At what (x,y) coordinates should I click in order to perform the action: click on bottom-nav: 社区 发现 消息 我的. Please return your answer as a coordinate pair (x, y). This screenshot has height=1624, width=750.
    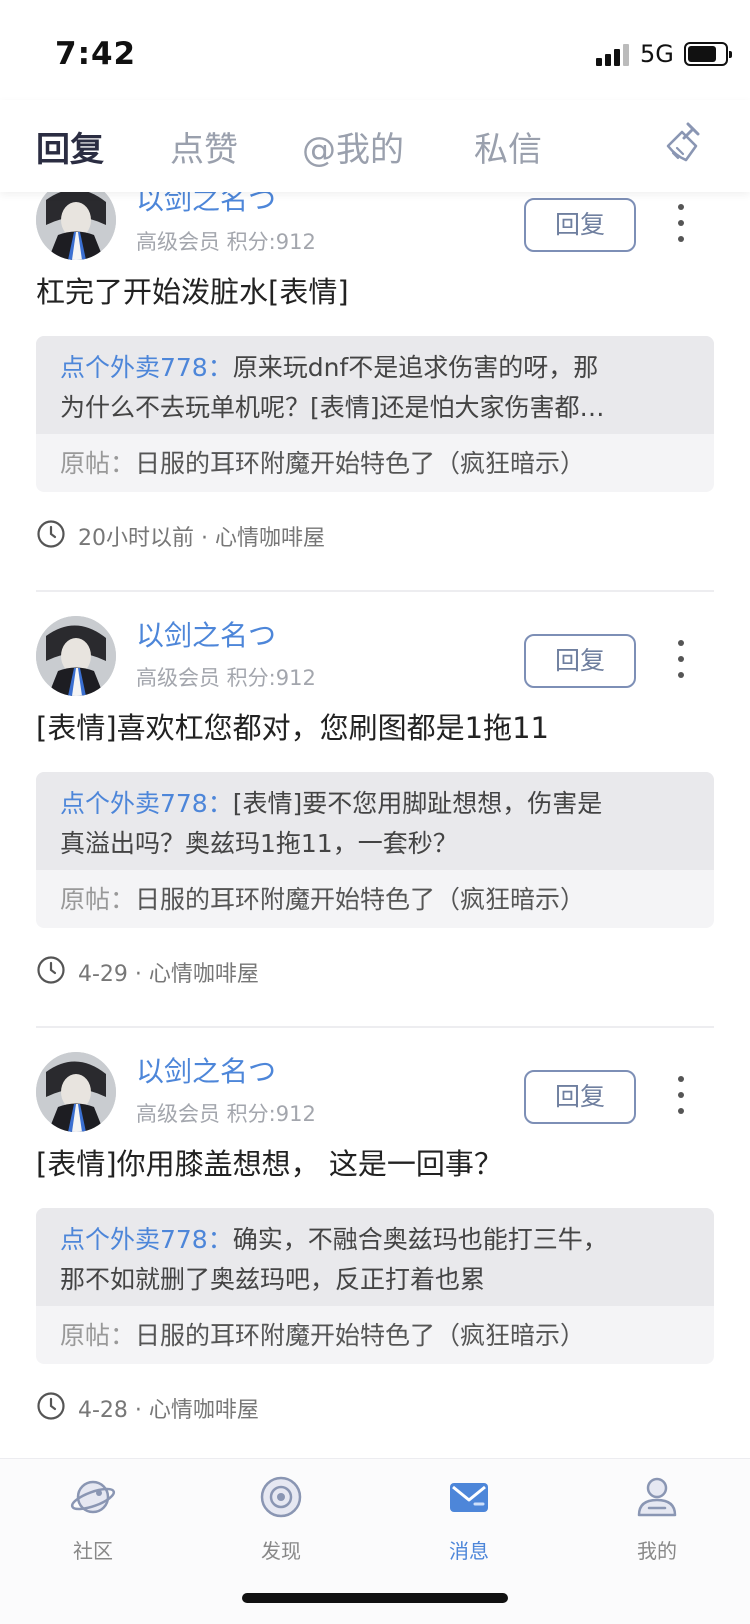
    Looking at the image, I should click on (375, 1541).